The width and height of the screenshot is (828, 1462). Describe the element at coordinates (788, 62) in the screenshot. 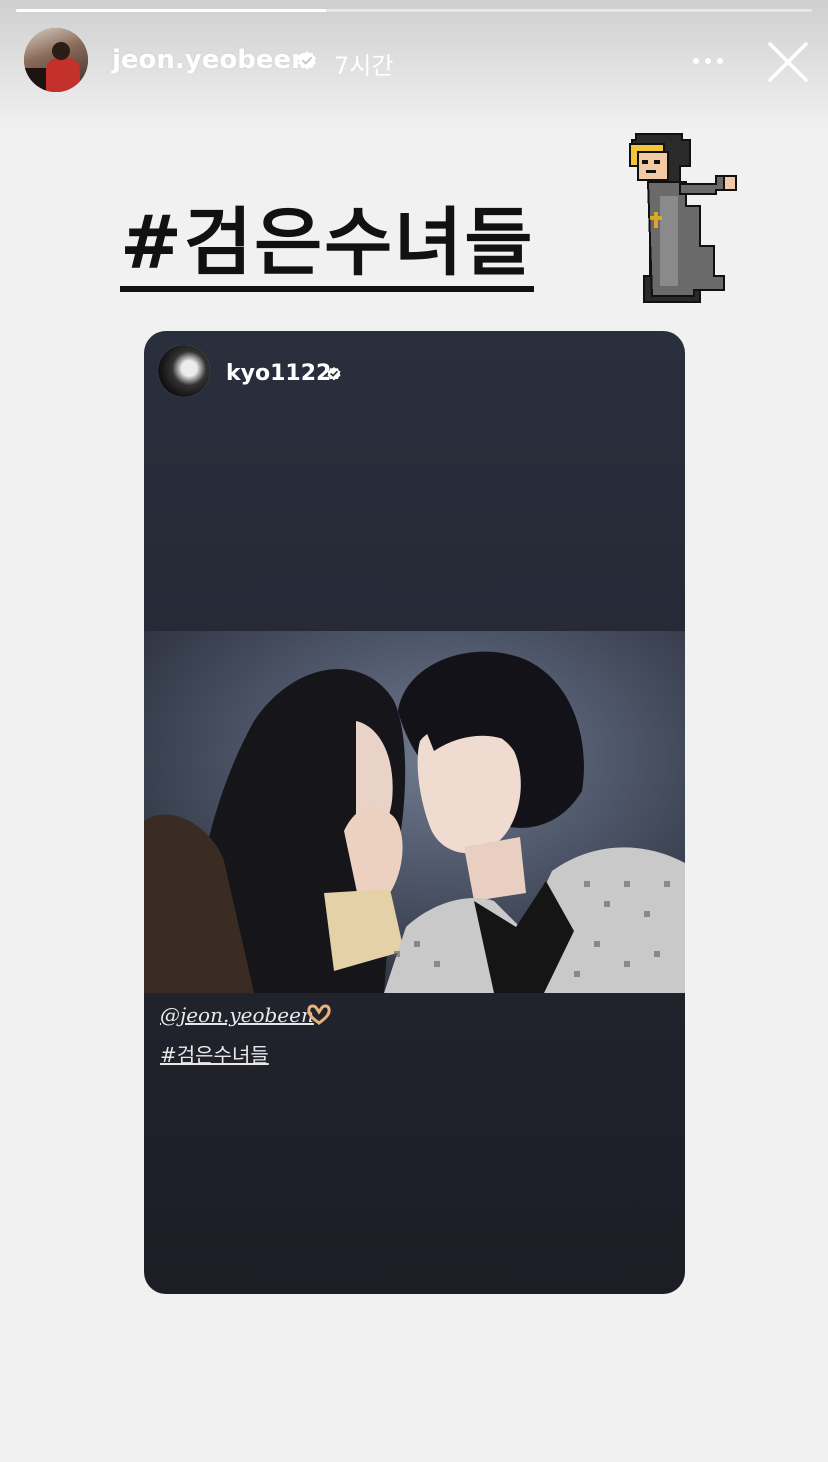

I see `close-icon` at that location.